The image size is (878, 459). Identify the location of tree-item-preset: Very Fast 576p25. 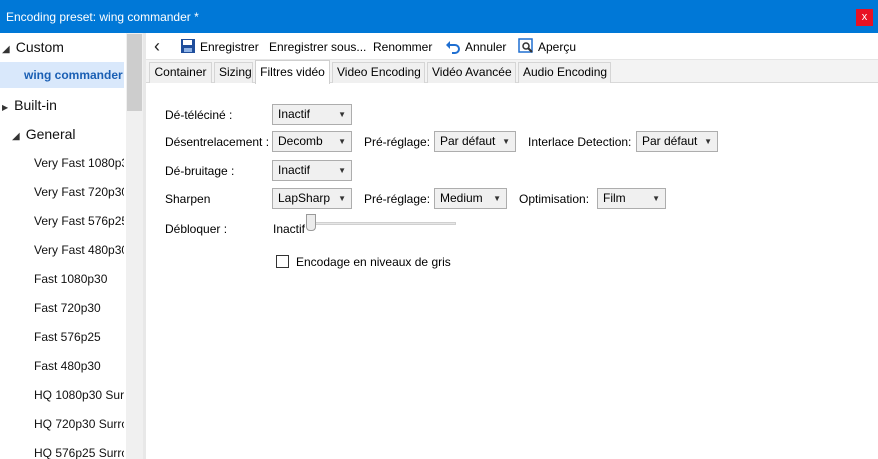
(62, 221).